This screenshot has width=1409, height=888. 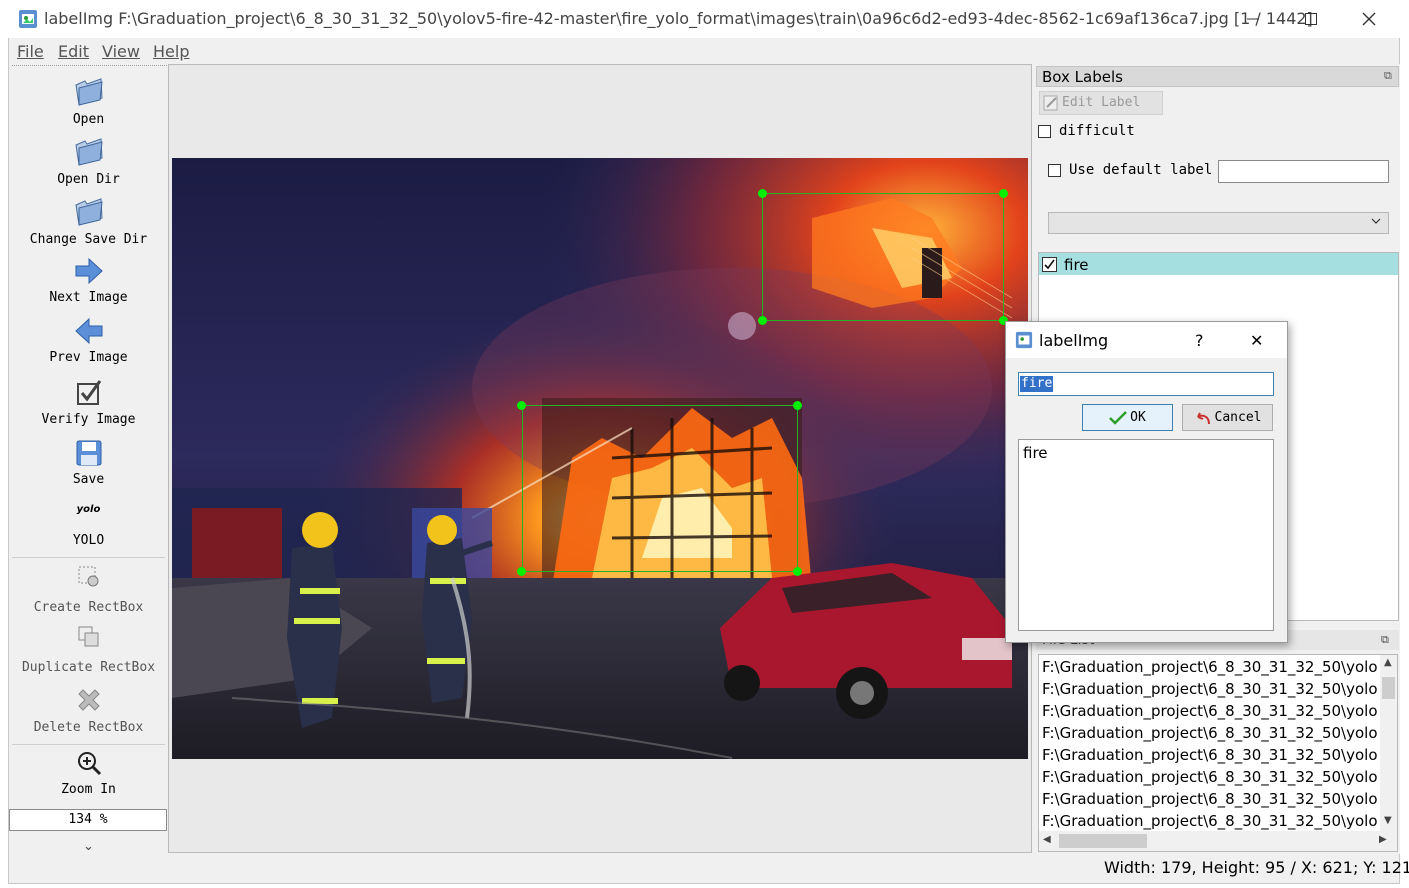 What do you see at coordinates (88, 526) in the screenshot?
I see `format-yolo-button: yolo YOLO` at bounding box center [88, 526].